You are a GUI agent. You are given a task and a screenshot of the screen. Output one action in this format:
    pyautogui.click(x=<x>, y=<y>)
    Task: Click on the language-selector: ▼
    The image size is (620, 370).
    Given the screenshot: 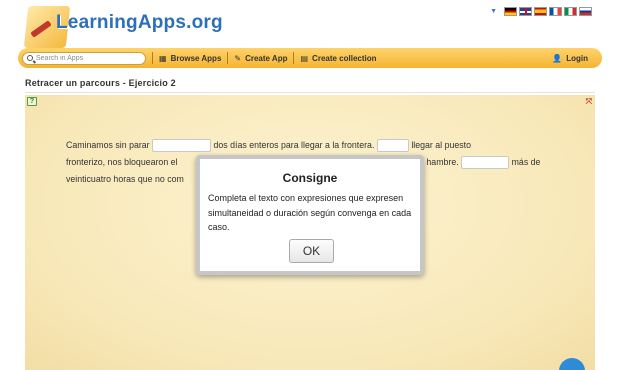 What is the action you would take?
    pyautogui.click(x=541, y=11)
    